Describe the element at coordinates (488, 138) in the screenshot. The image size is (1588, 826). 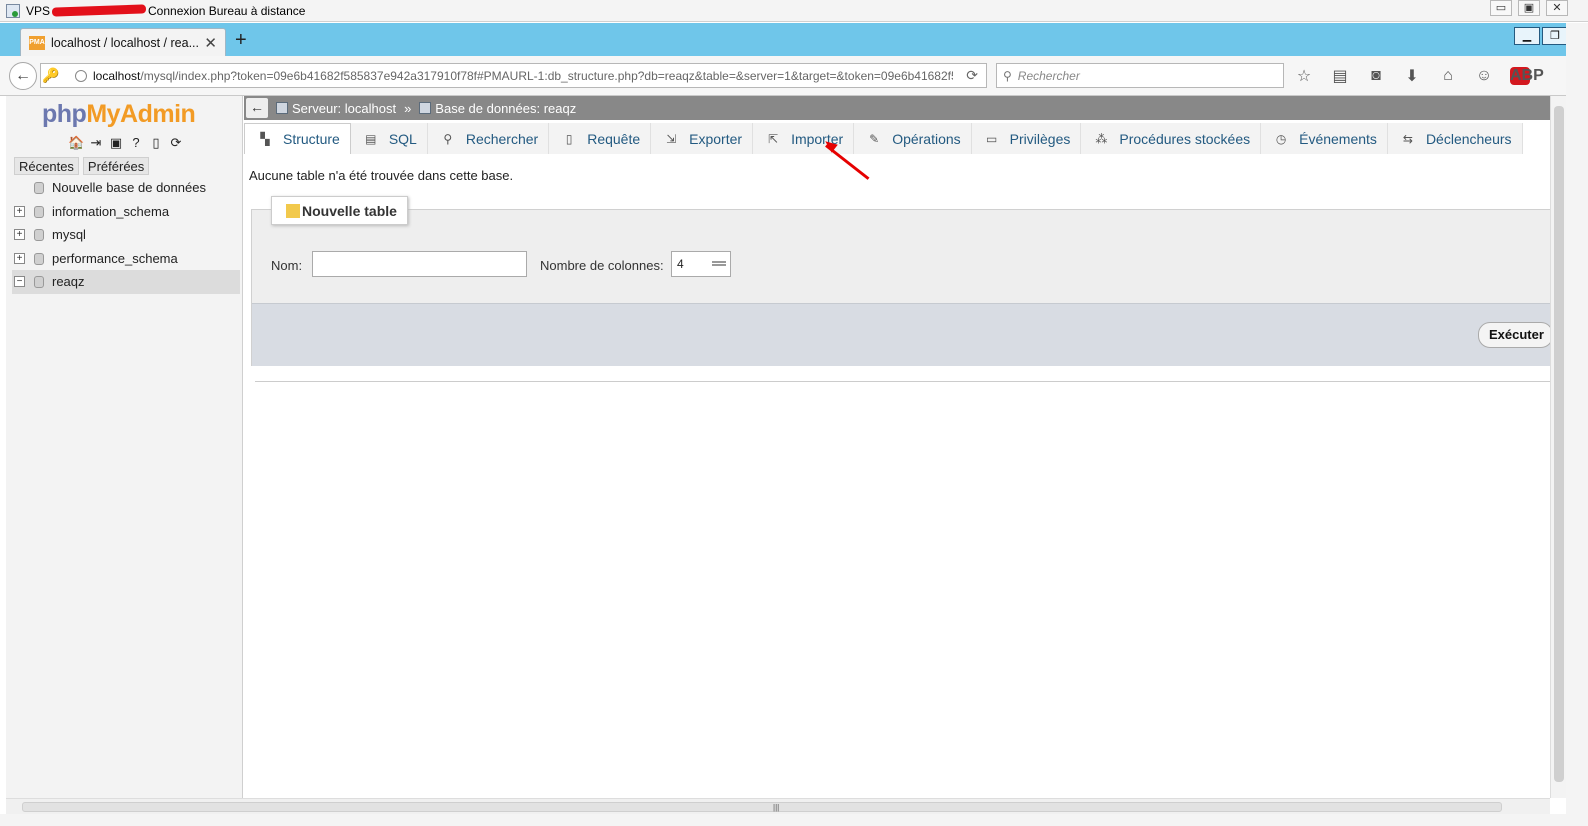
I see `tab-search: ⚲ Rechercher` at that location.